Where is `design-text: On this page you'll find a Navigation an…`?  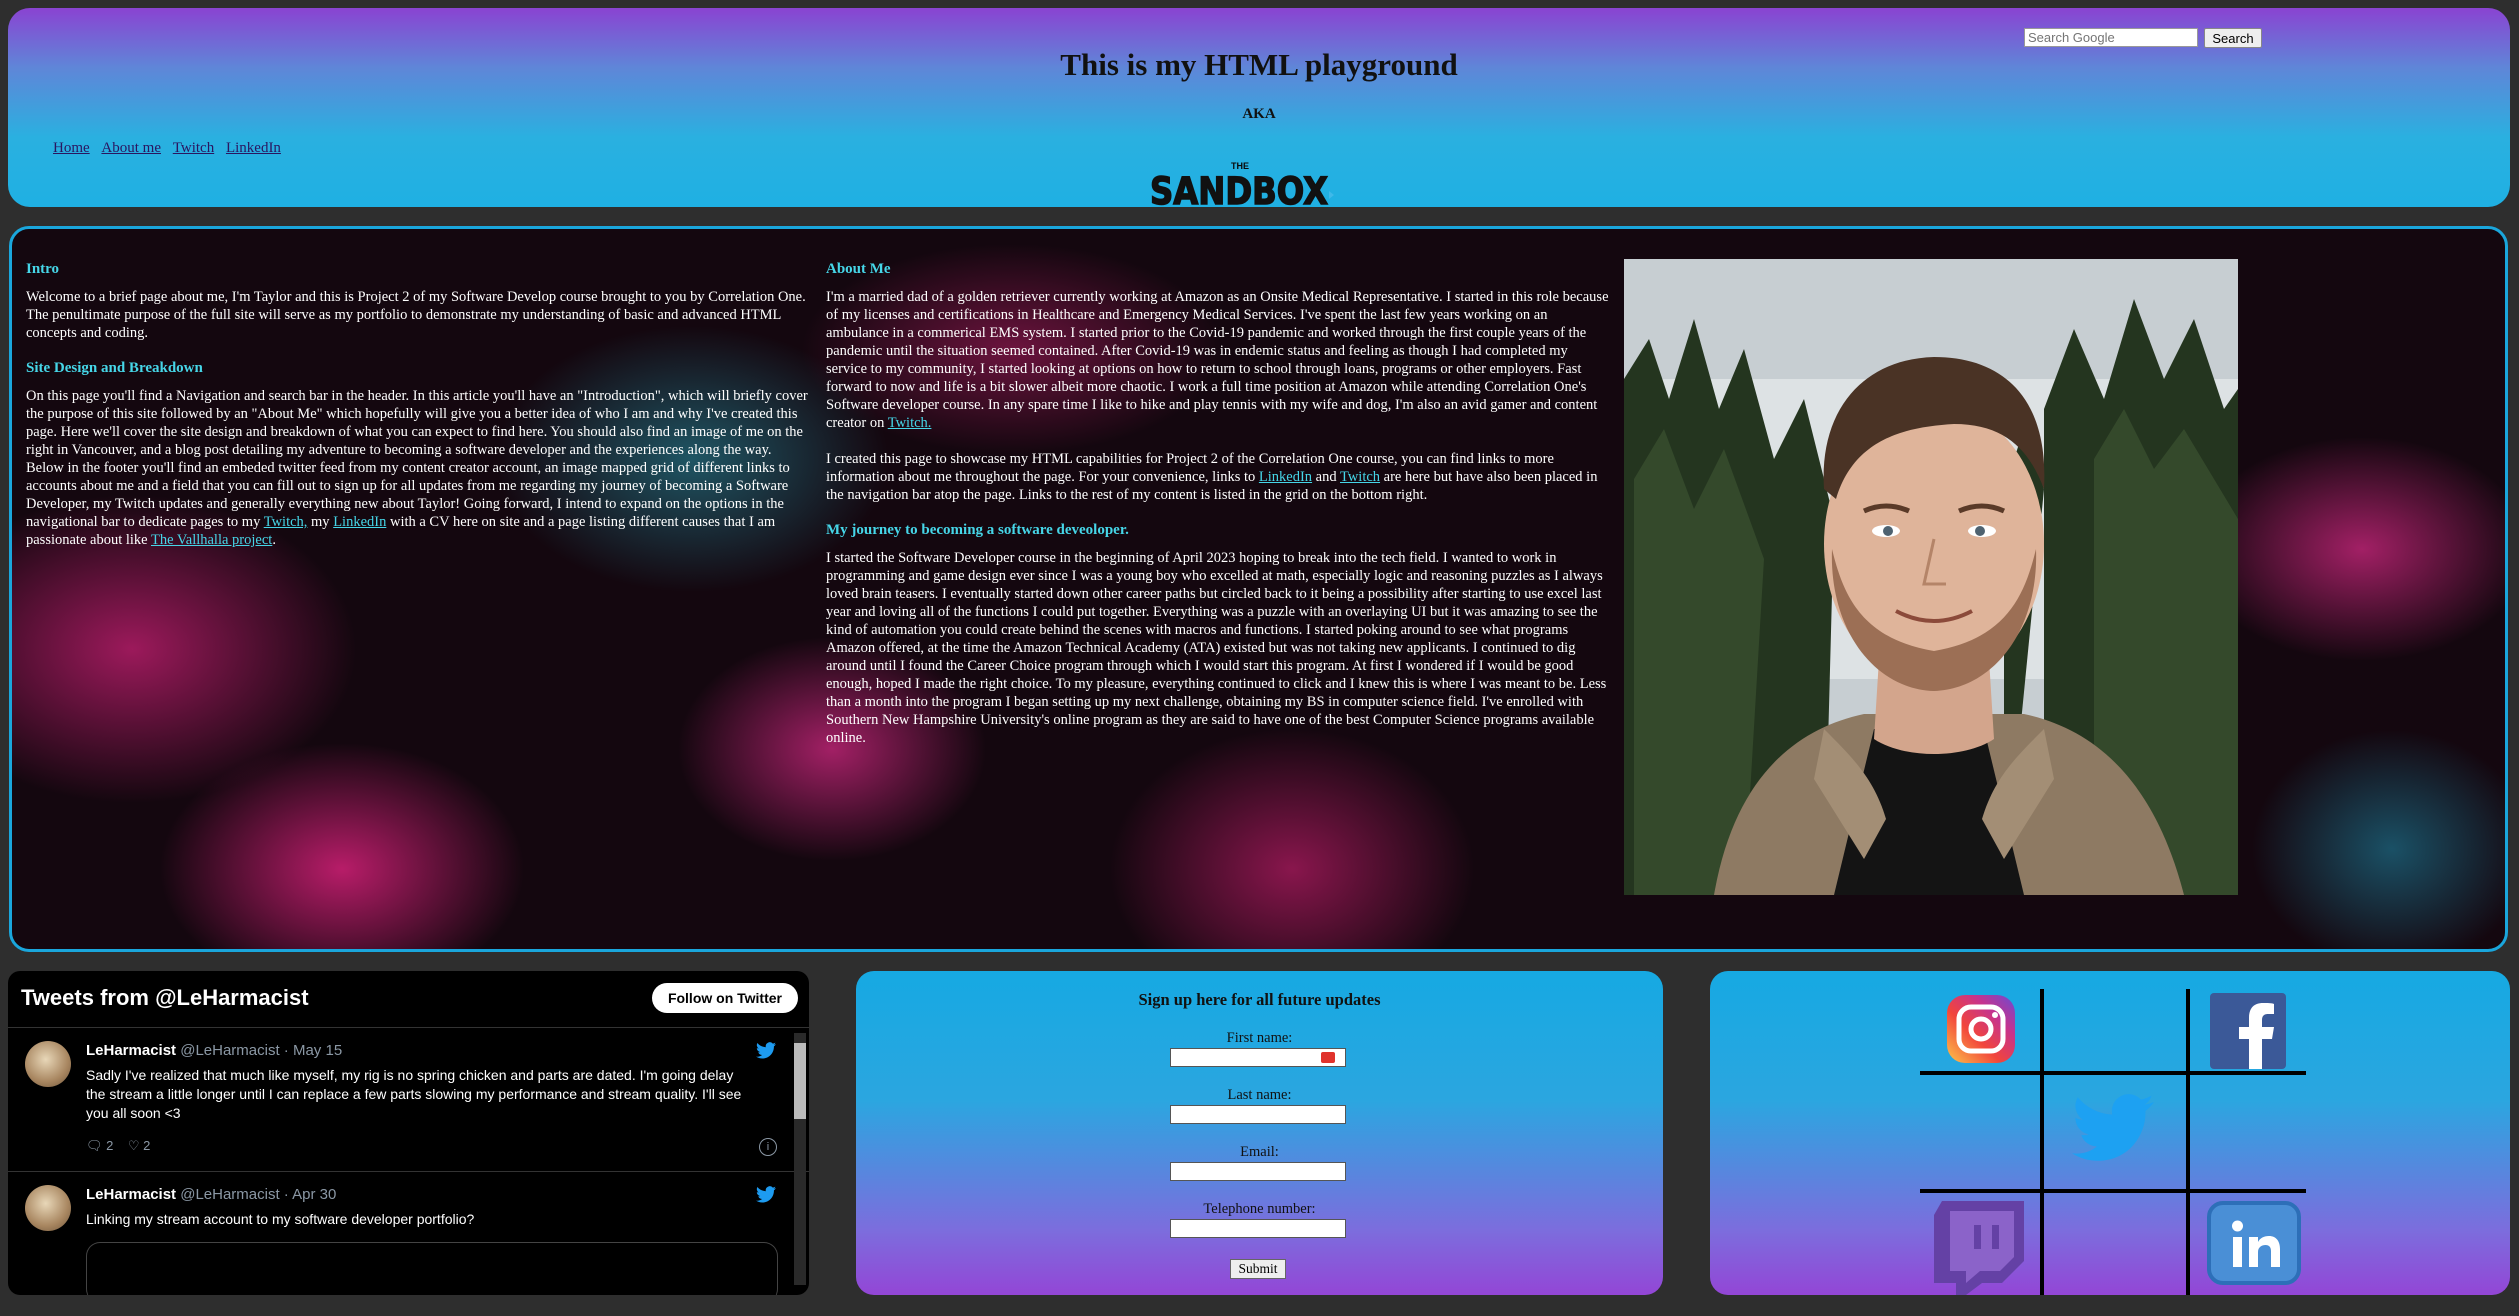
design-text: On this page you'll find a Navigation an… is located at coordinates (417, 468).